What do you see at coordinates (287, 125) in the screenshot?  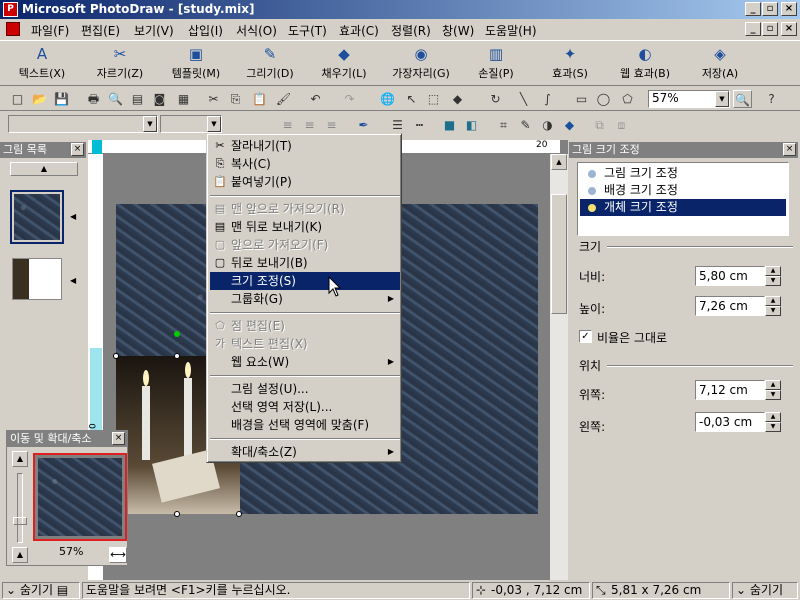 I see `align-left-icon: ≡` at bounding box center [287, 125].